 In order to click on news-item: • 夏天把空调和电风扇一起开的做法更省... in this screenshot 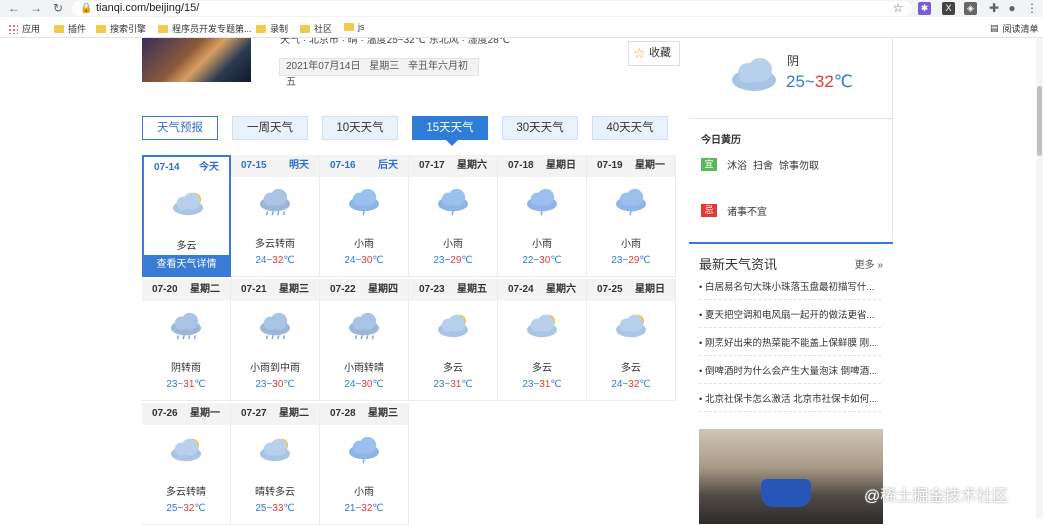, I will do `click(790, 317)`.